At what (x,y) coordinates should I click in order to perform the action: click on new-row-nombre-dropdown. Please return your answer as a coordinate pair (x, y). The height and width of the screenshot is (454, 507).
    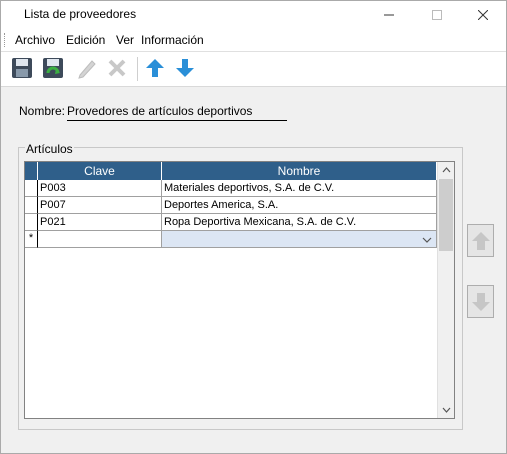
    Looking at the image, I should click on (299, 239).